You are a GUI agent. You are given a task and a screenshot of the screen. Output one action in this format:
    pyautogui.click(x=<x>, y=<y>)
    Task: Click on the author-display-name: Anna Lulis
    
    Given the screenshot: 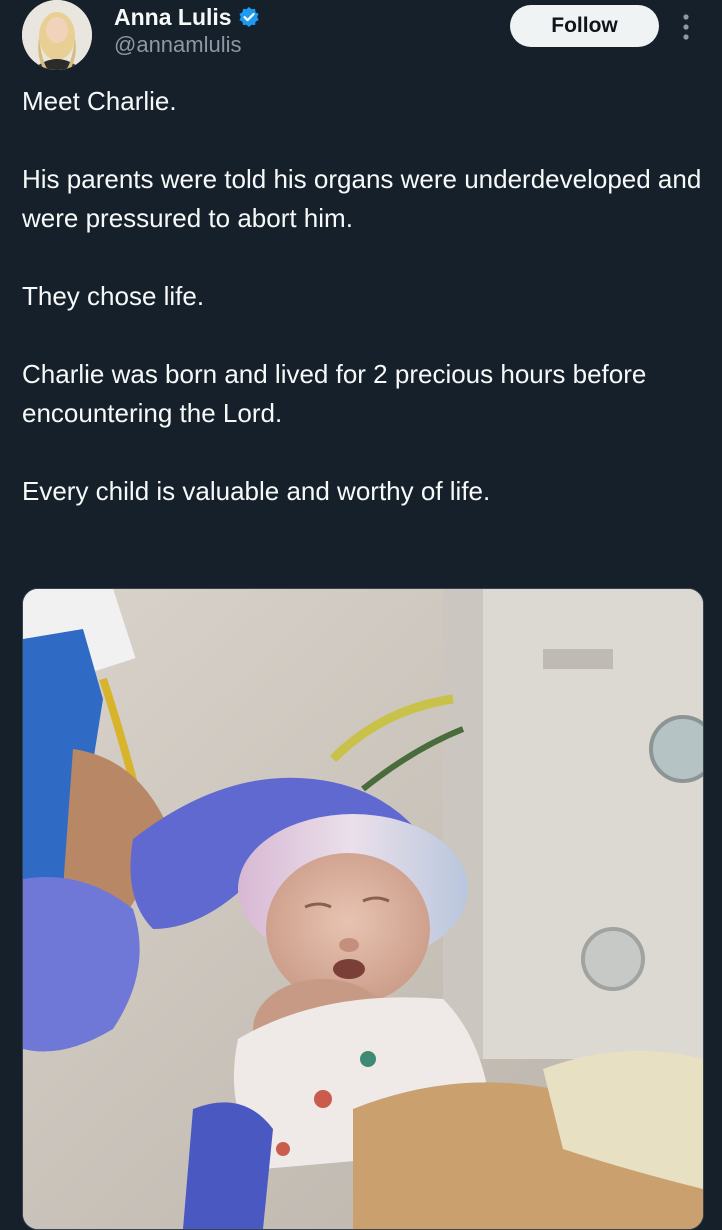 What is the action you would take?
    pyautogui.click(x=173, y=17)
    